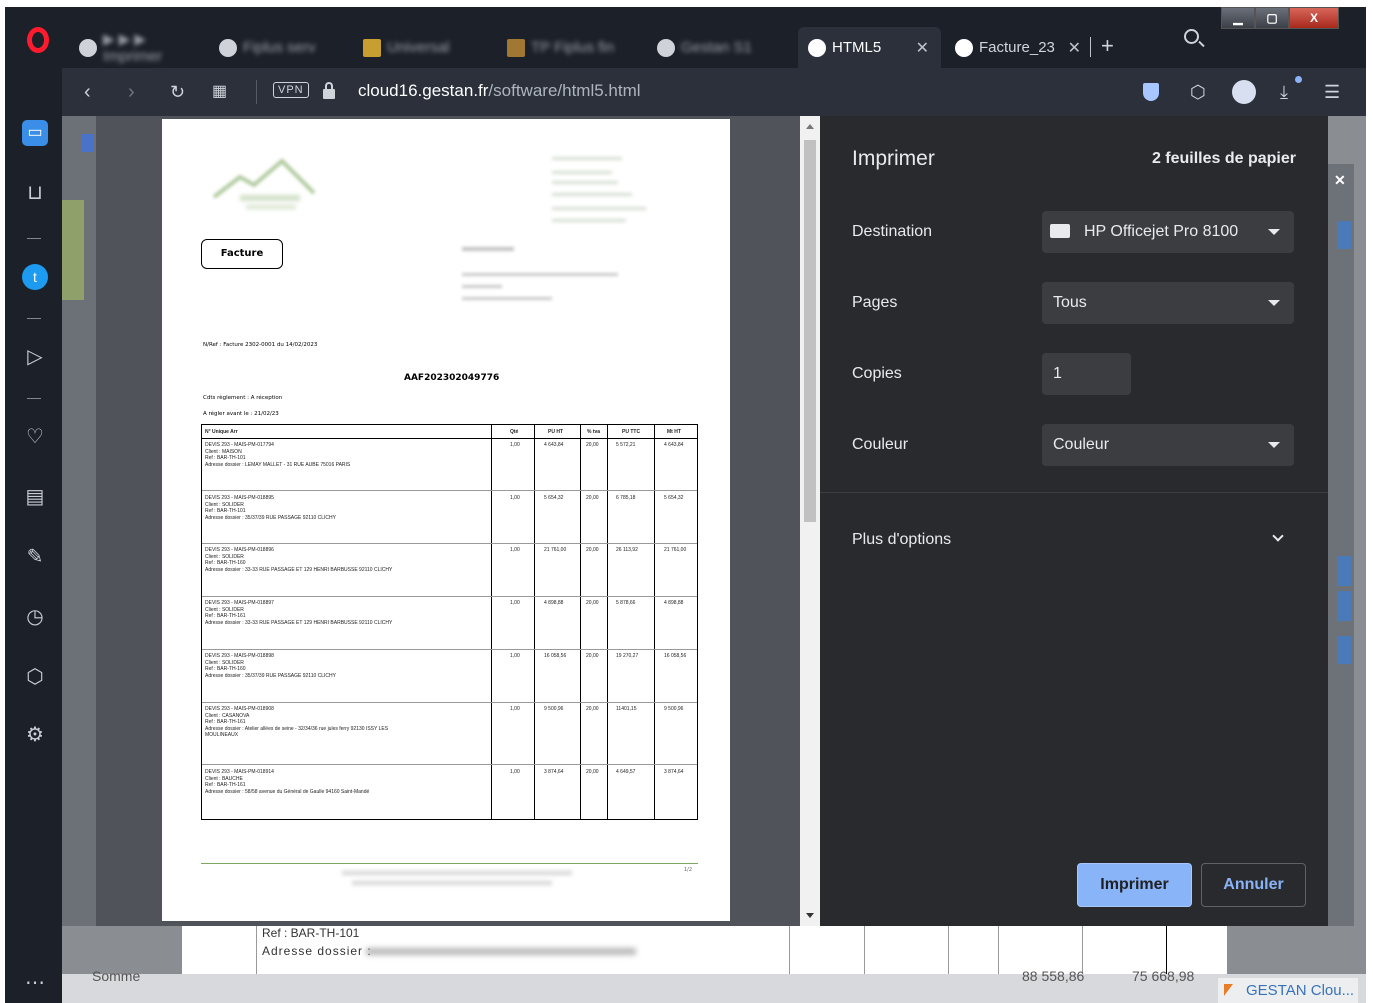 Image resolution: width=1373 pixels, height=1003 pixels. Describe the element at coordinates (1191, 36) in the screenshot. I see `search-tabs-icon` at that location.